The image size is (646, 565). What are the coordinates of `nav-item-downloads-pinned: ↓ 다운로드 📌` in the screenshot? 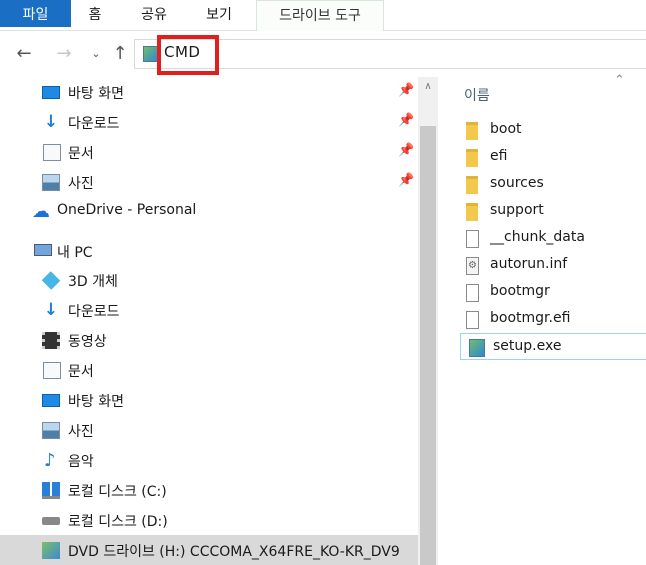 It's located at (209, 122).